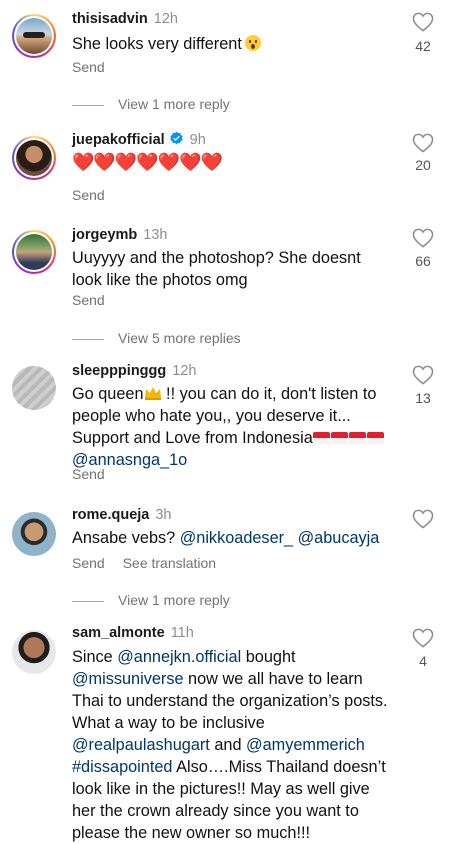  Describe the element at coordinates (232, 44) in the screenshot. I see `comment-text: She looks very different` at that location.